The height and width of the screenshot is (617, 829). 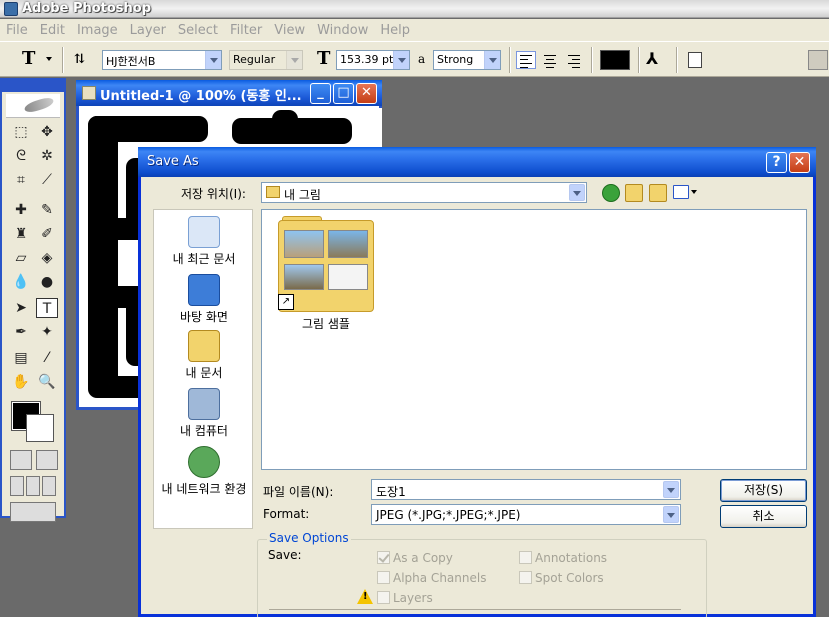 I want to click on text-tool-preset-icon: T, so click(x=28, y=58).